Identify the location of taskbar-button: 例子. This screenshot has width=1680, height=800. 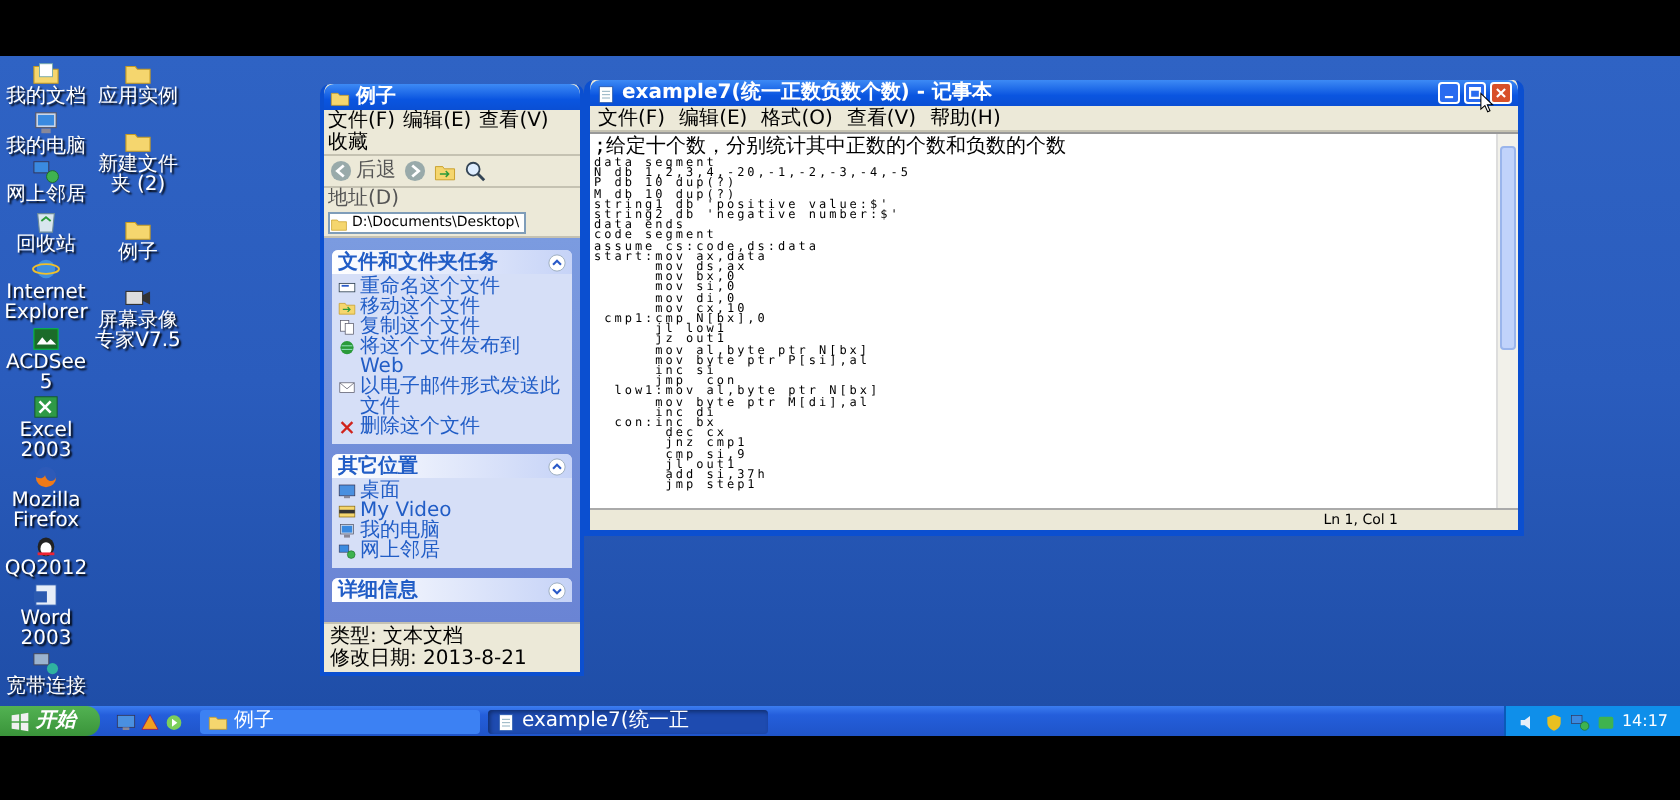
(340, 721).